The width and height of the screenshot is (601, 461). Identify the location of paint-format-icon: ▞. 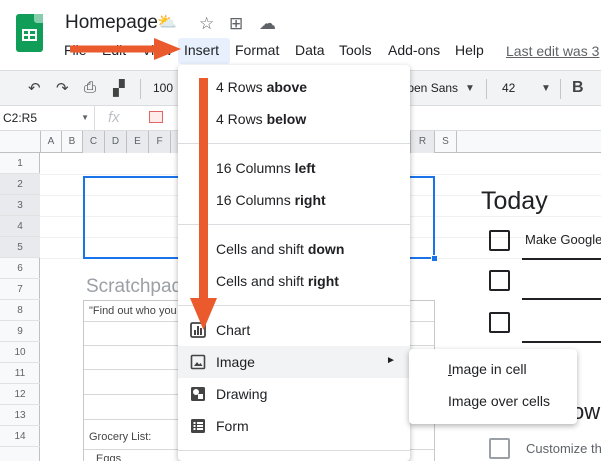
(119, 88).